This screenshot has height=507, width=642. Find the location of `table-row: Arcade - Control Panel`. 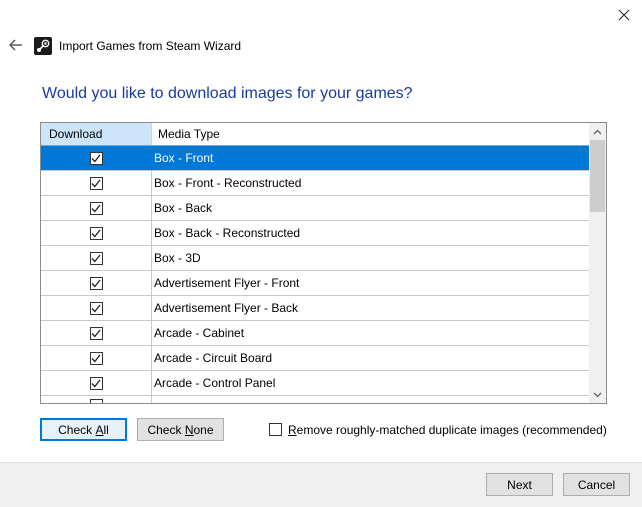

table-row: Arcade - Control Panel is located at coordinates (315, 383).